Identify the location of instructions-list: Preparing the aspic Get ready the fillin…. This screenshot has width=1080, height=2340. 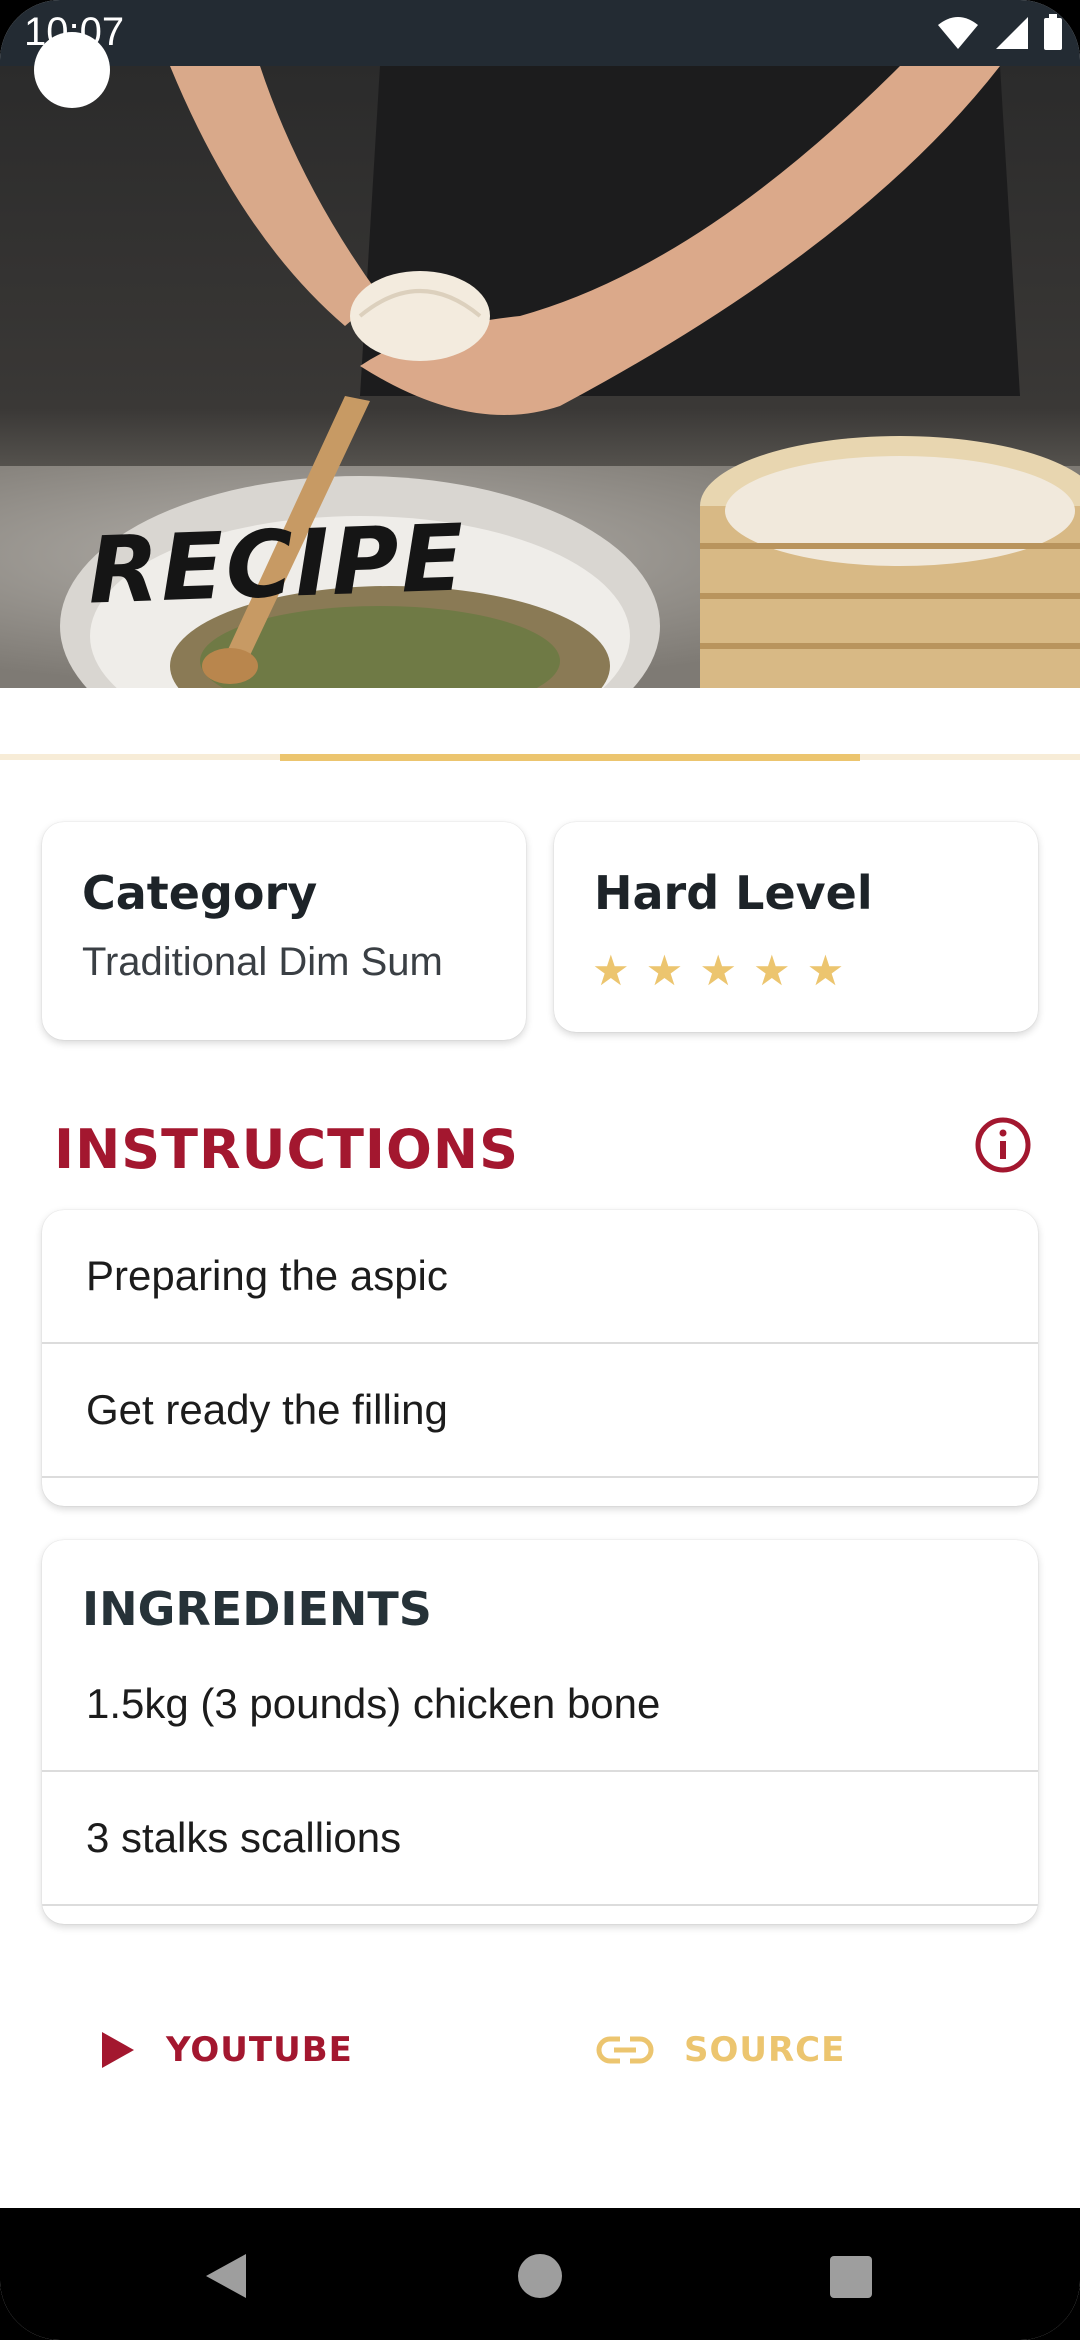
(540, 1358).